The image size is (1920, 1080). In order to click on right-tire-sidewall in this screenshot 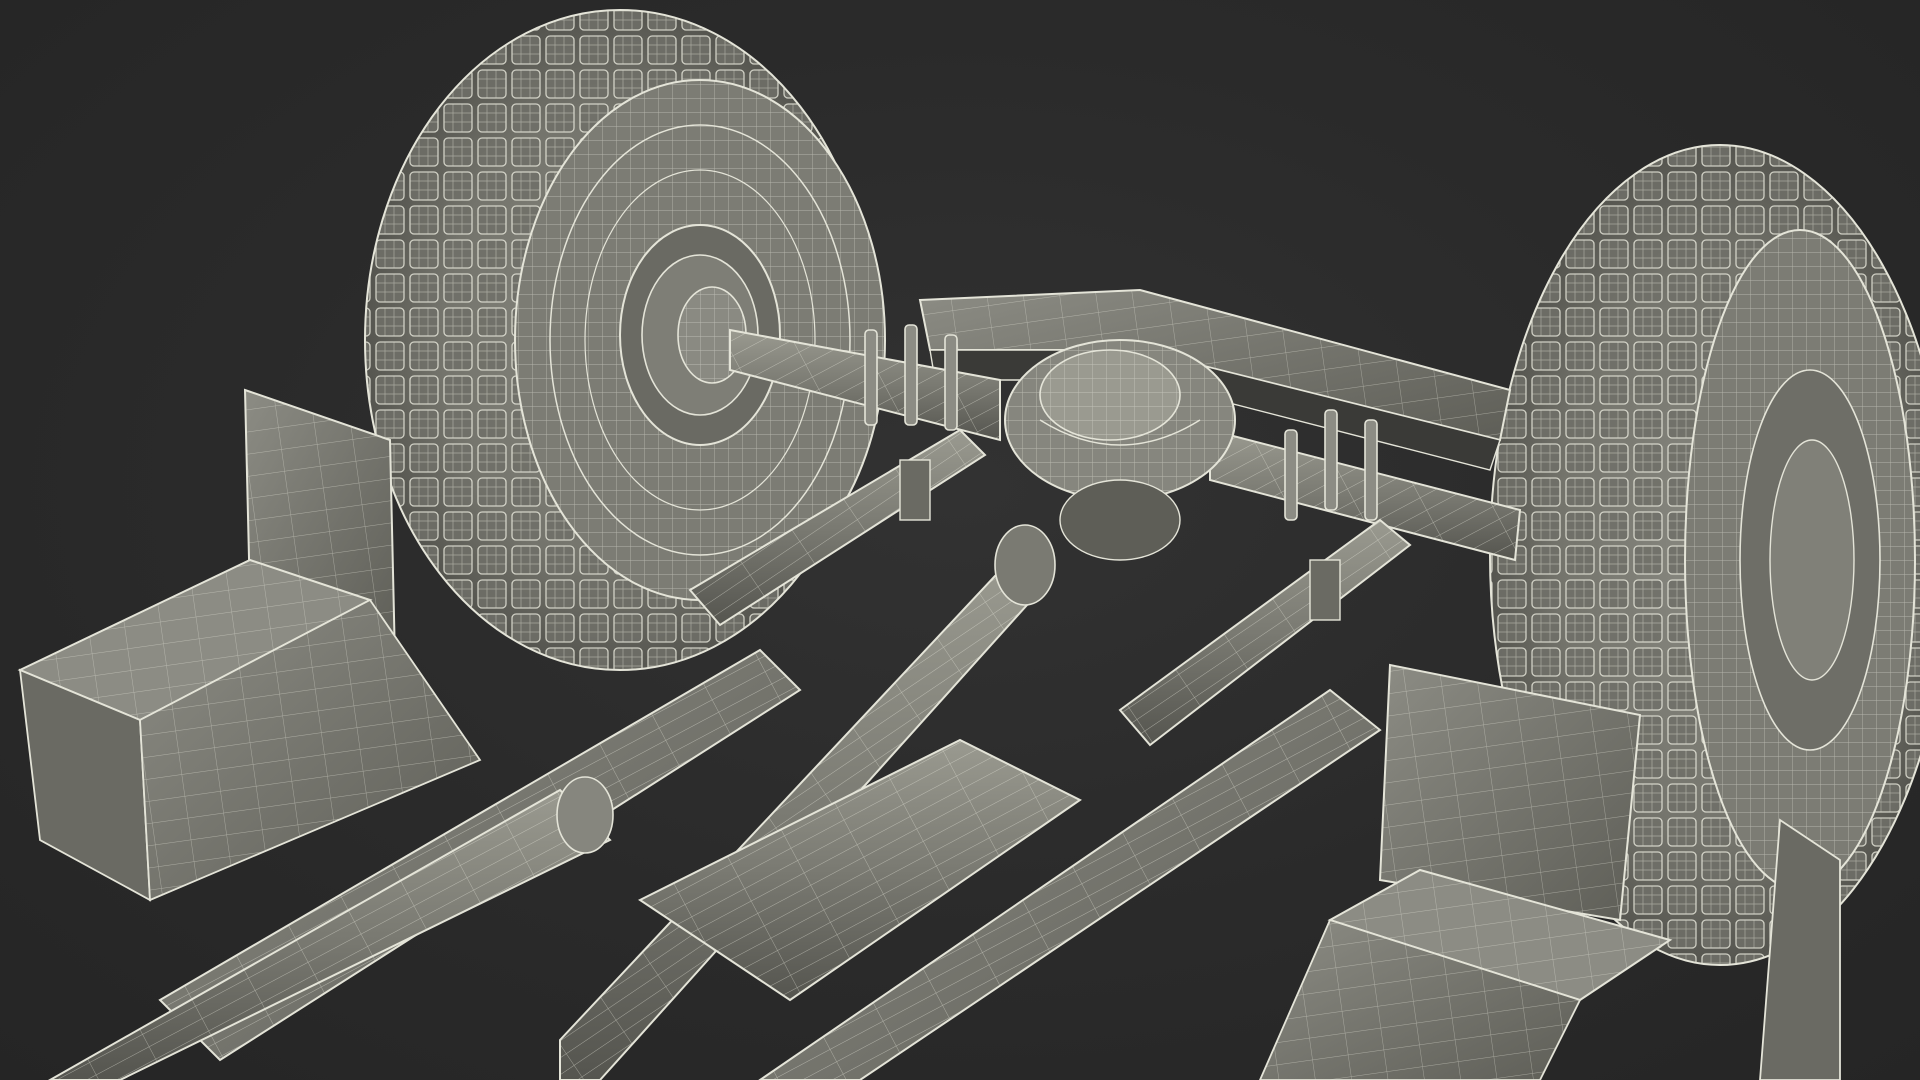, I will do `click(1800, 560)`.